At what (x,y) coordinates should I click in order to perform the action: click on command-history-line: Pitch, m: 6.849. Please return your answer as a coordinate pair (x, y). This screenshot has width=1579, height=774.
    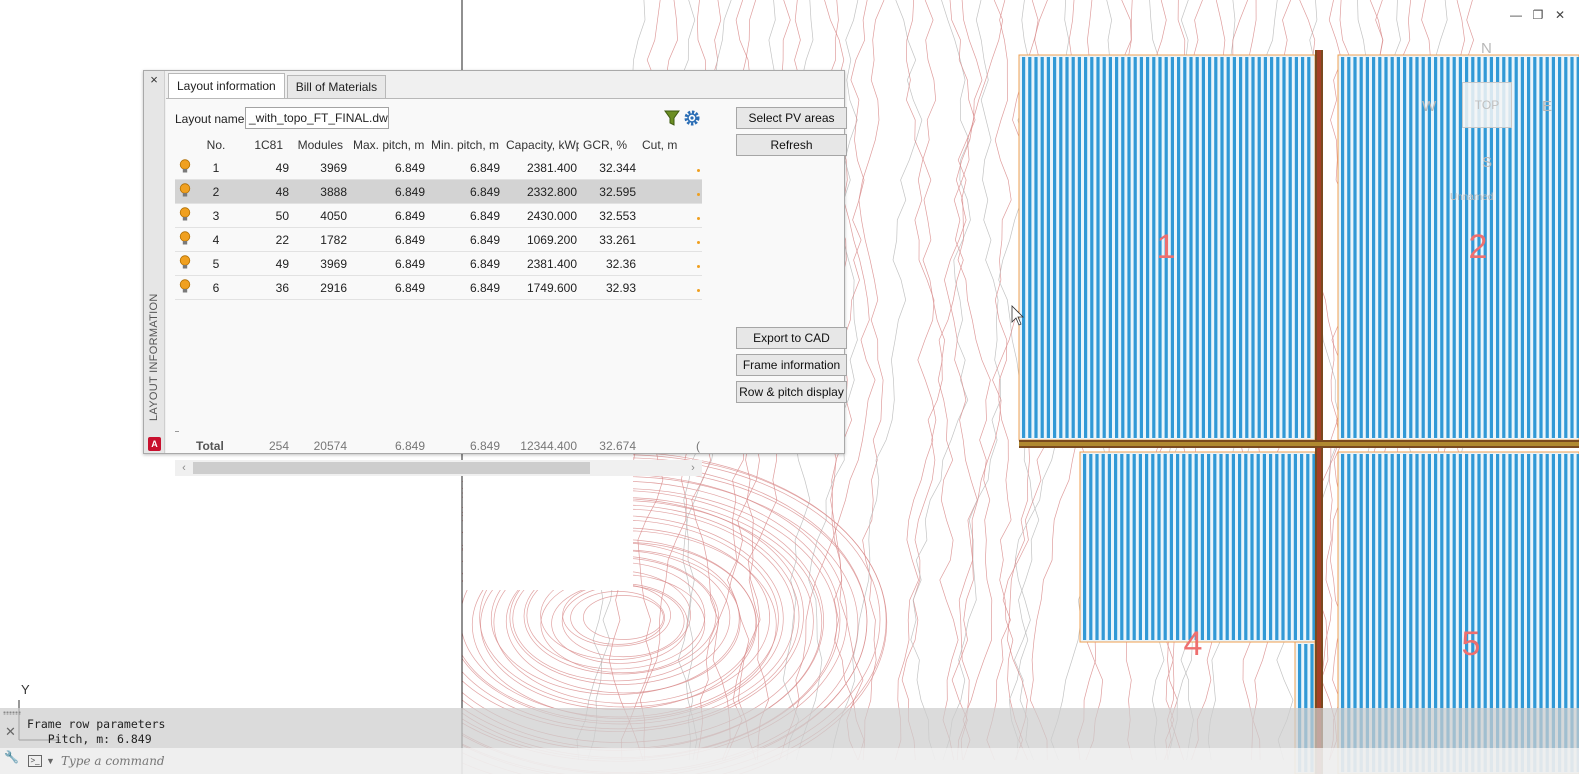
    Looking at the image, I should click on (89, 739).